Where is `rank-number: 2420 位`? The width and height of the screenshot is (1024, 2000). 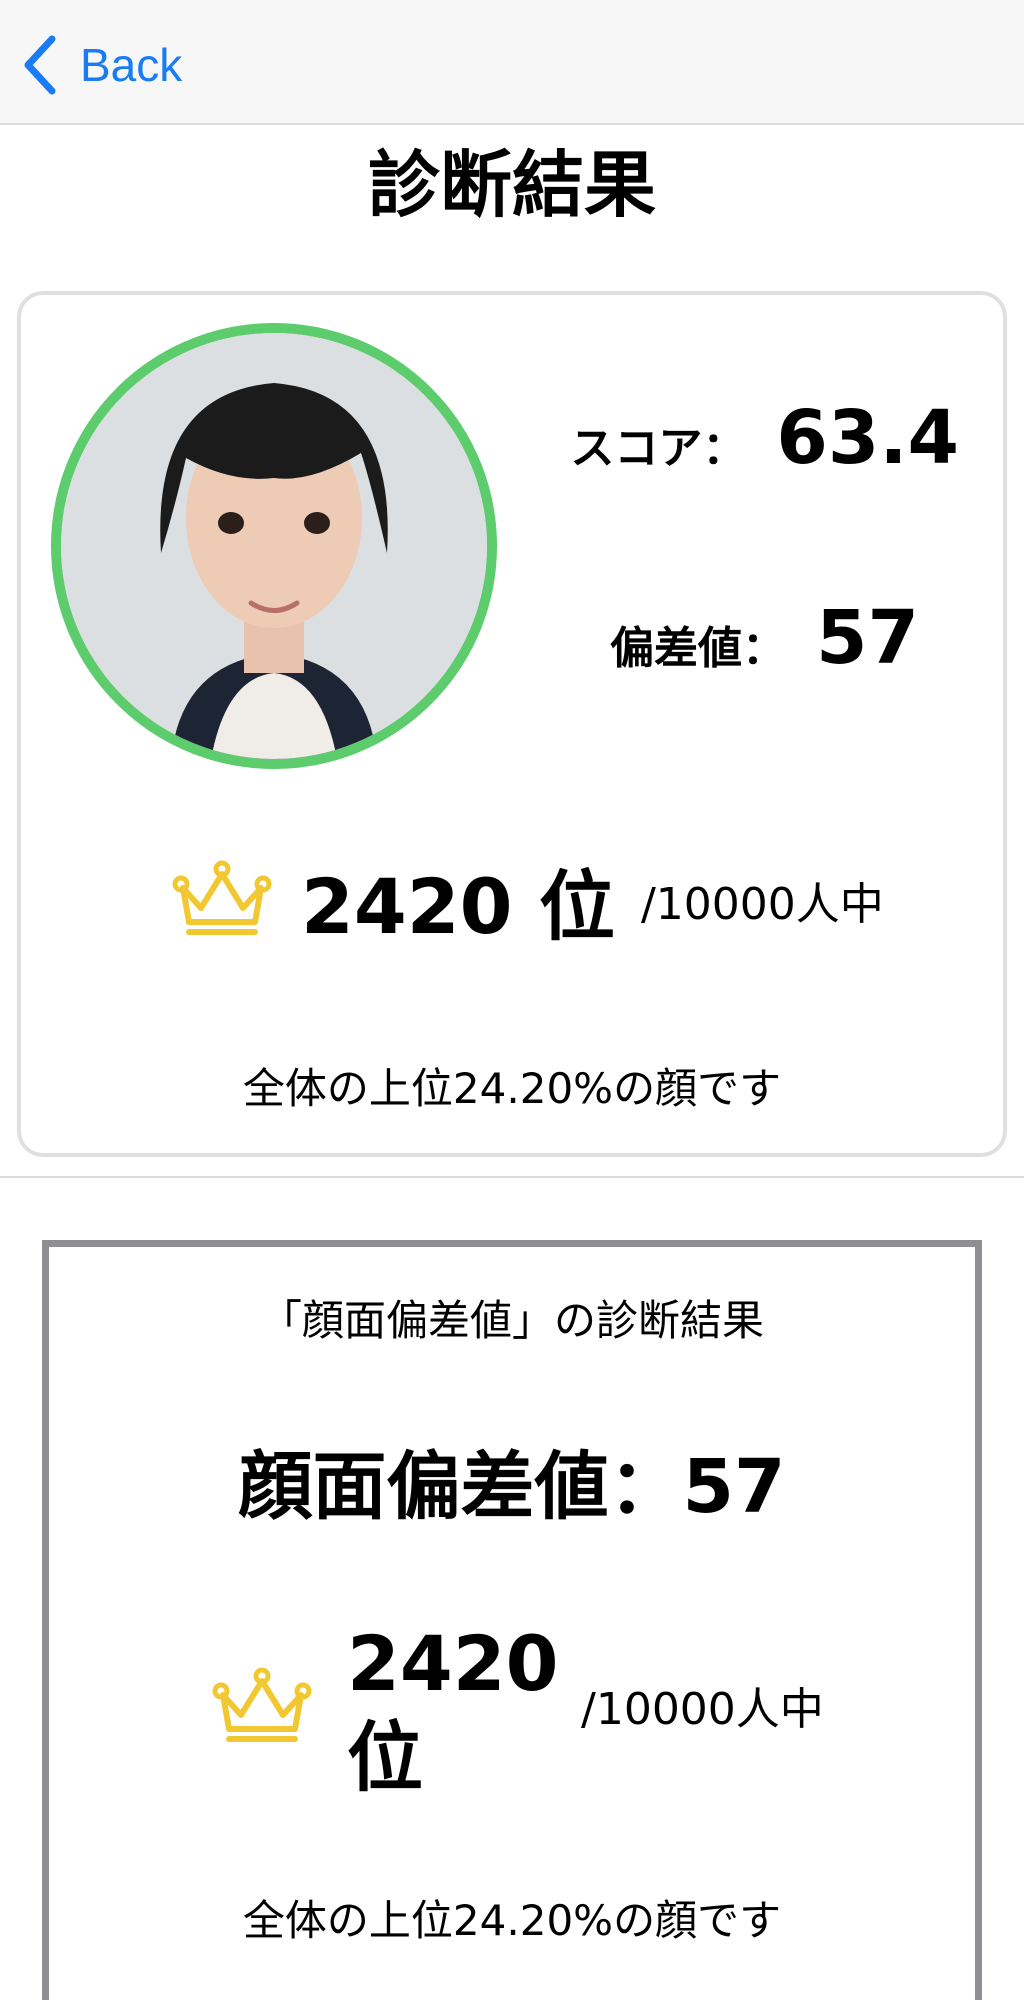
rank-number: 2420 位 is located at coordinates (458, 906).